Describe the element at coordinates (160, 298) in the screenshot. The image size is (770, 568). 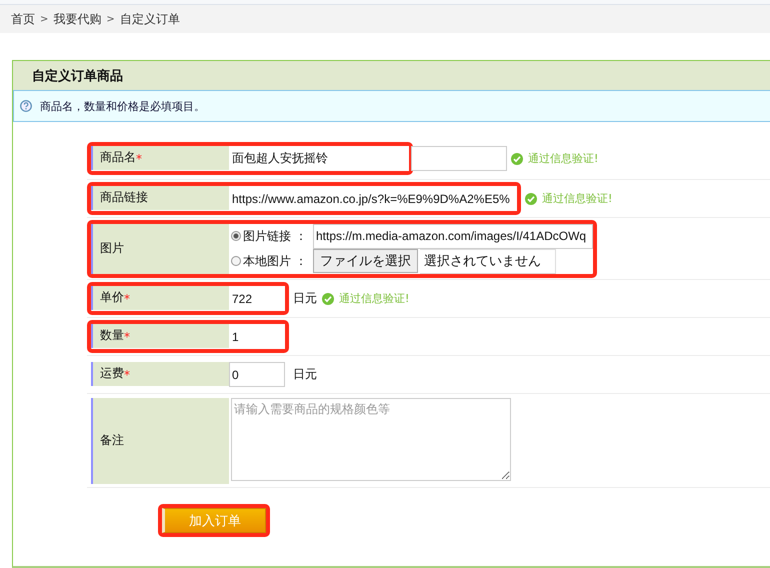
I see `field-label: 单价*` at that location.